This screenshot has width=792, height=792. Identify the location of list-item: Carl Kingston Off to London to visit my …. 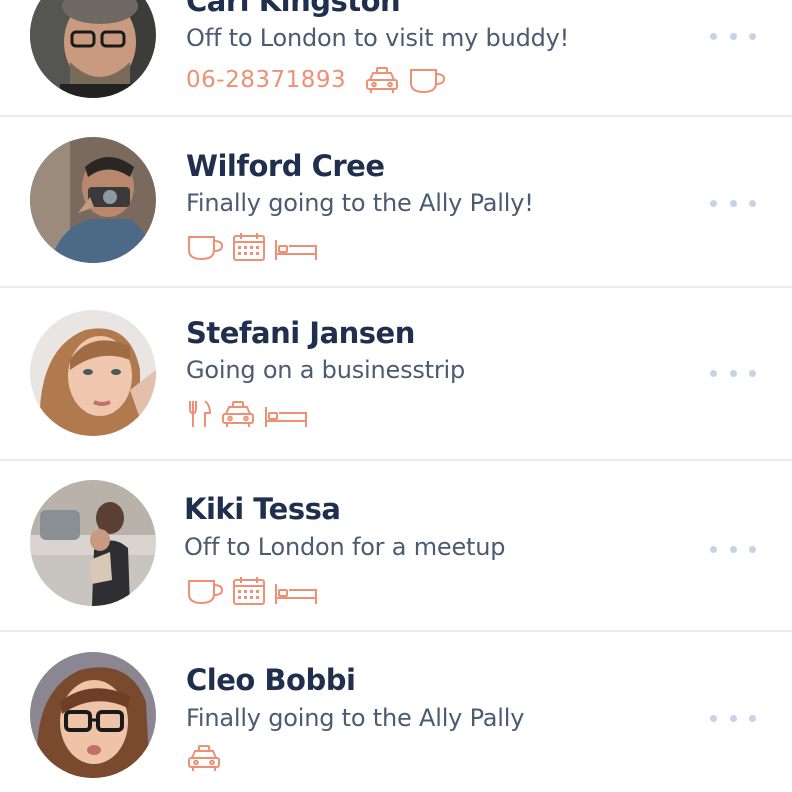
(396, 58).